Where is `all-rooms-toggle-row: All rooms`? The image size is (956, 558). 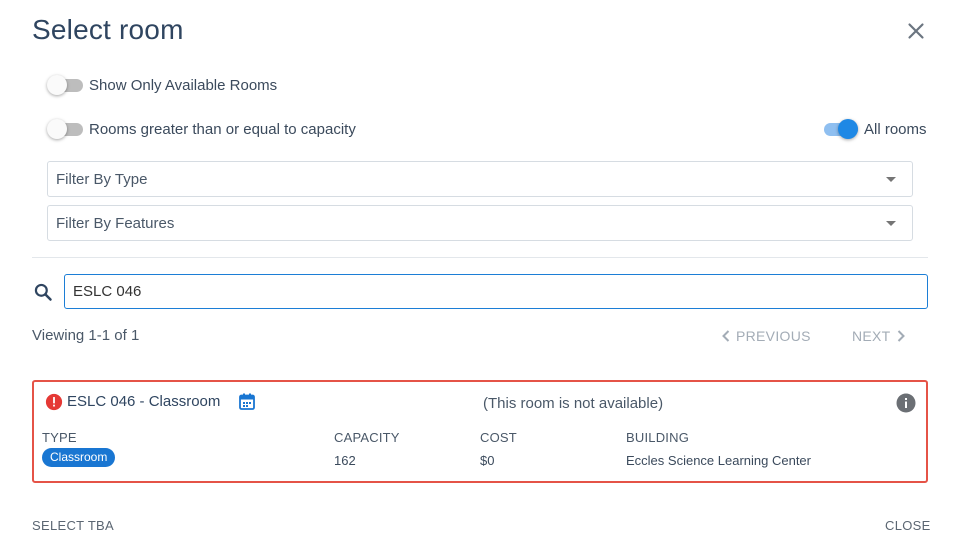 all-rooms-toggle-row: All rooms is located at coordinates (874, 129).